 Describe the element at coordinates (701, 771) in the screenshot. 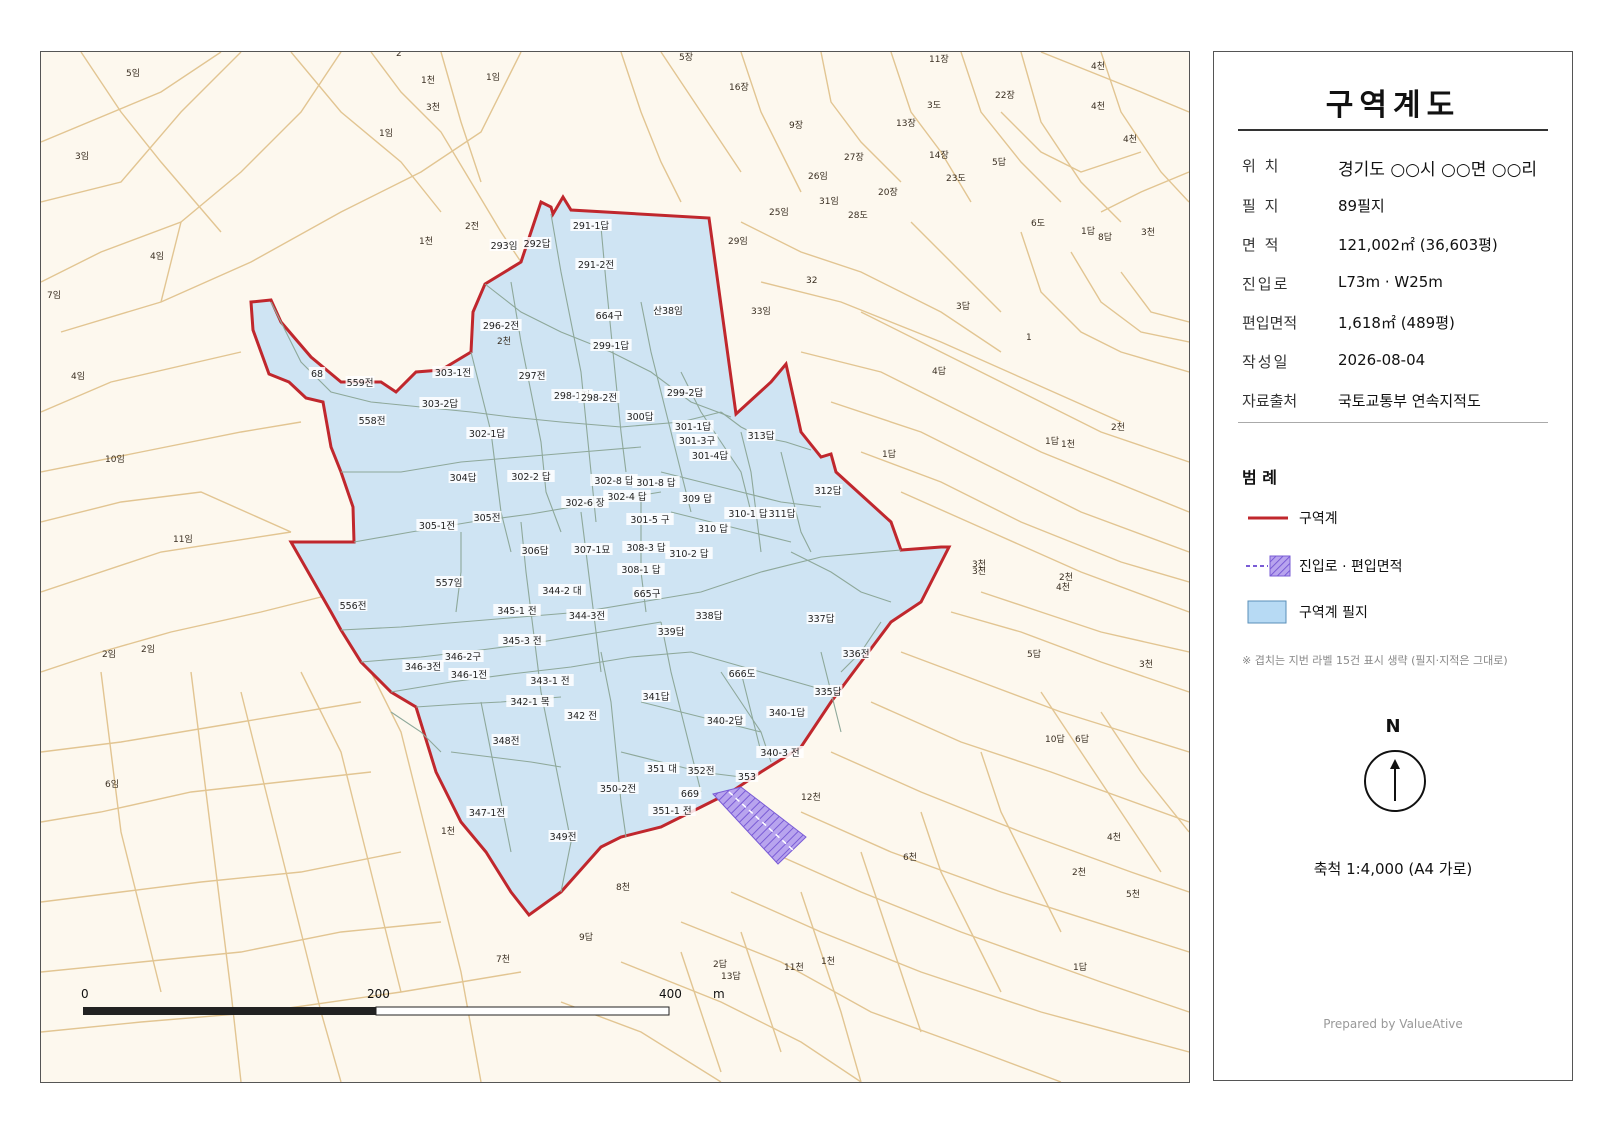

I see `lot-label: 352전` at that location.